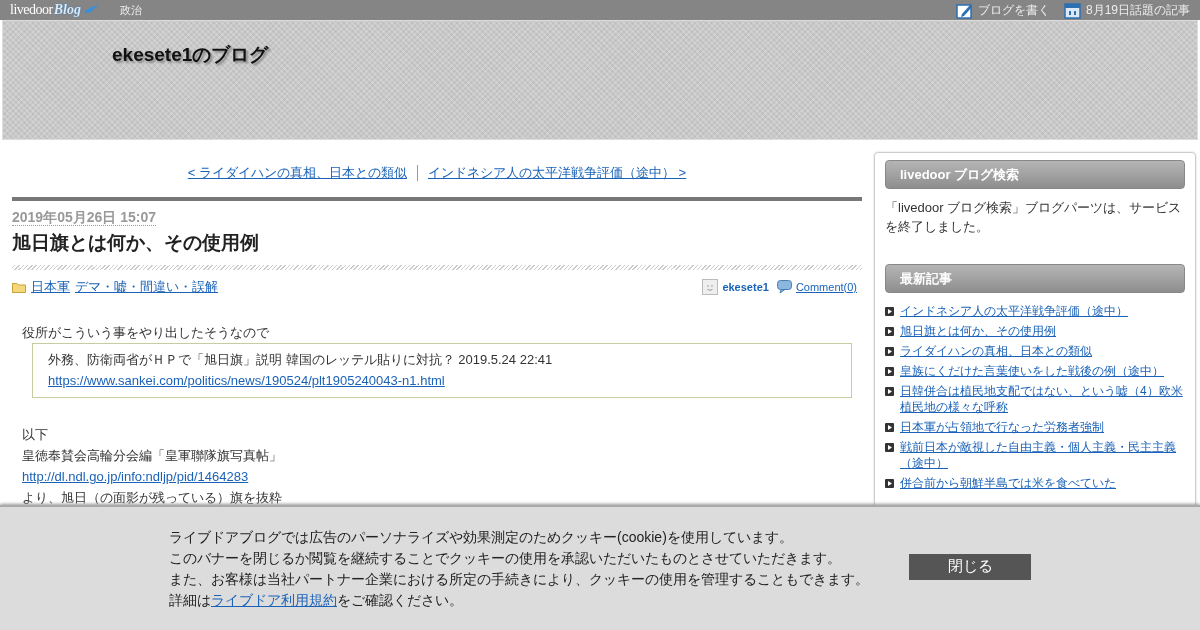 The height and width of the screenshot is (630, 1200). Describe the element at coordinates (1035, 278) in the screenshot. I see `widget-header: 最新記事` at that location.